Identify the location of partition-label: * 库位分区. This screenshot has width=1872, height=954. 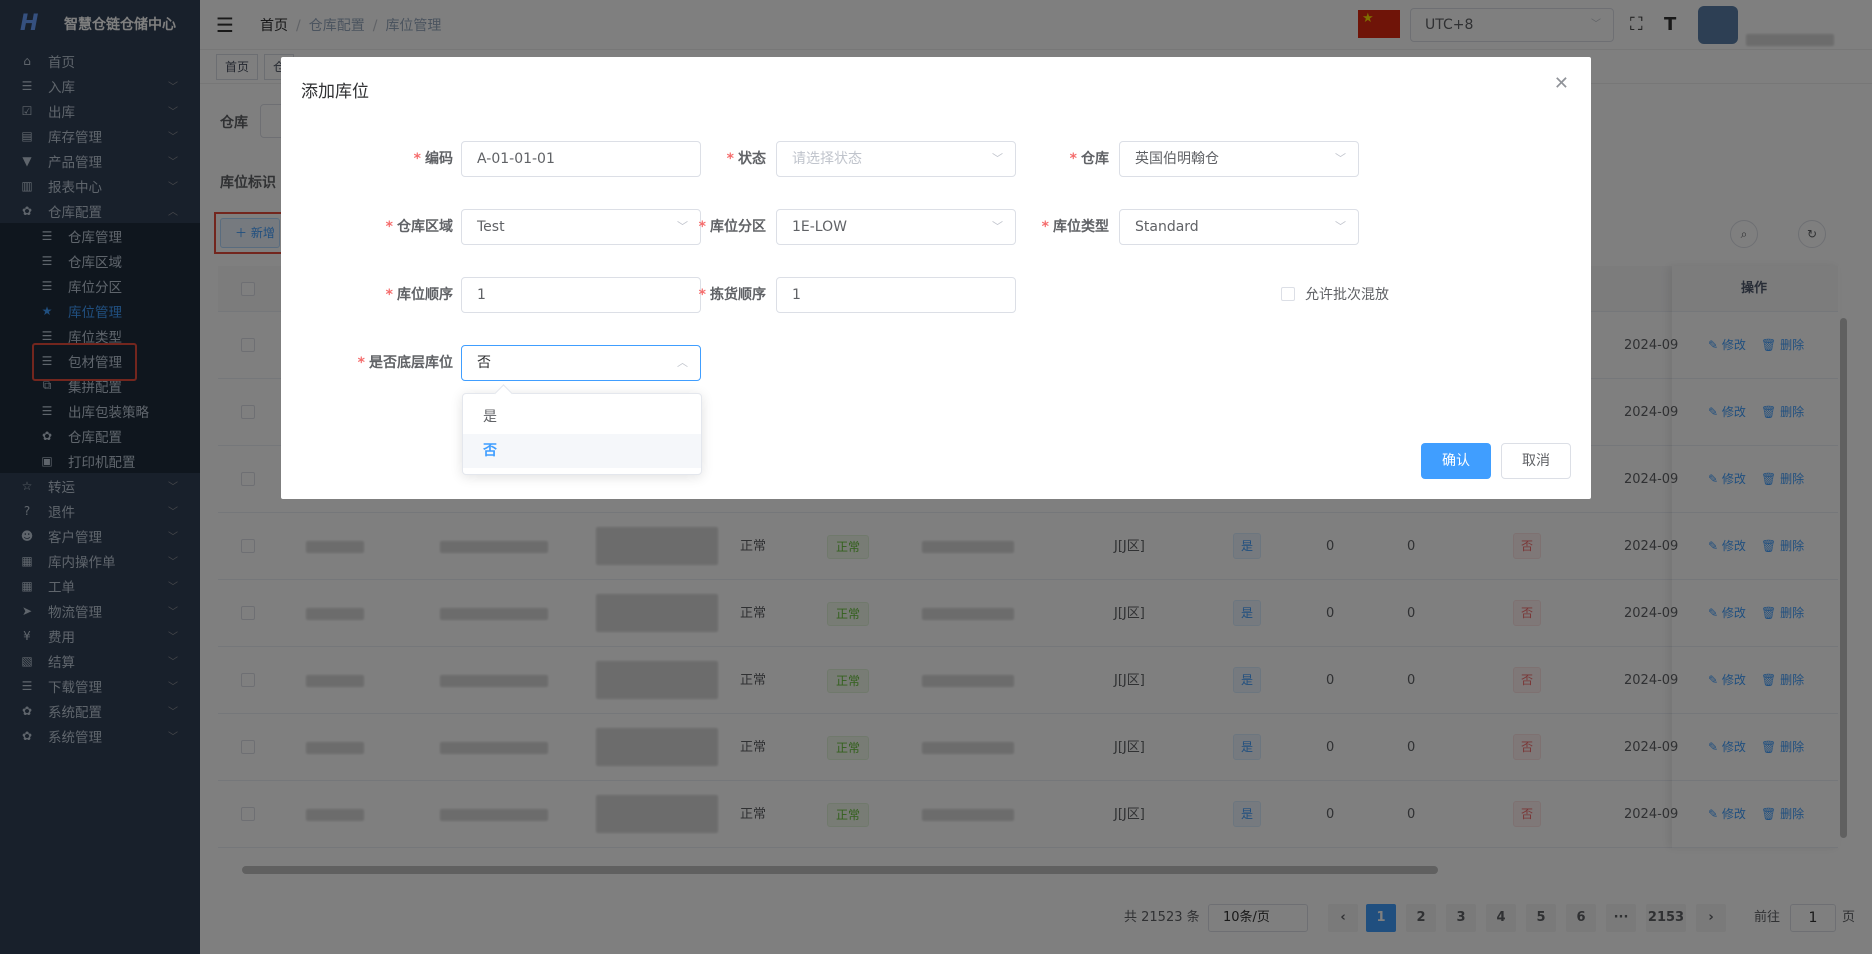
(732, 227).